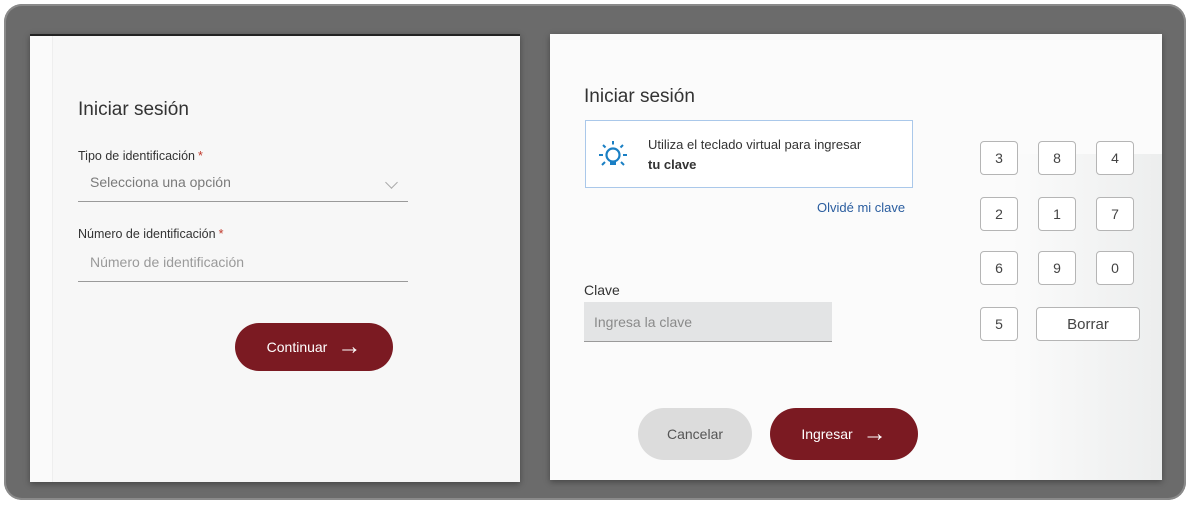 Image resolution: width=1192 pixels, height=506 pixels. What do you see at coordinates (243, 188) in the screenshot?
I see `id-type-select: Selecciona una opción` at bounding box center [243, 188].